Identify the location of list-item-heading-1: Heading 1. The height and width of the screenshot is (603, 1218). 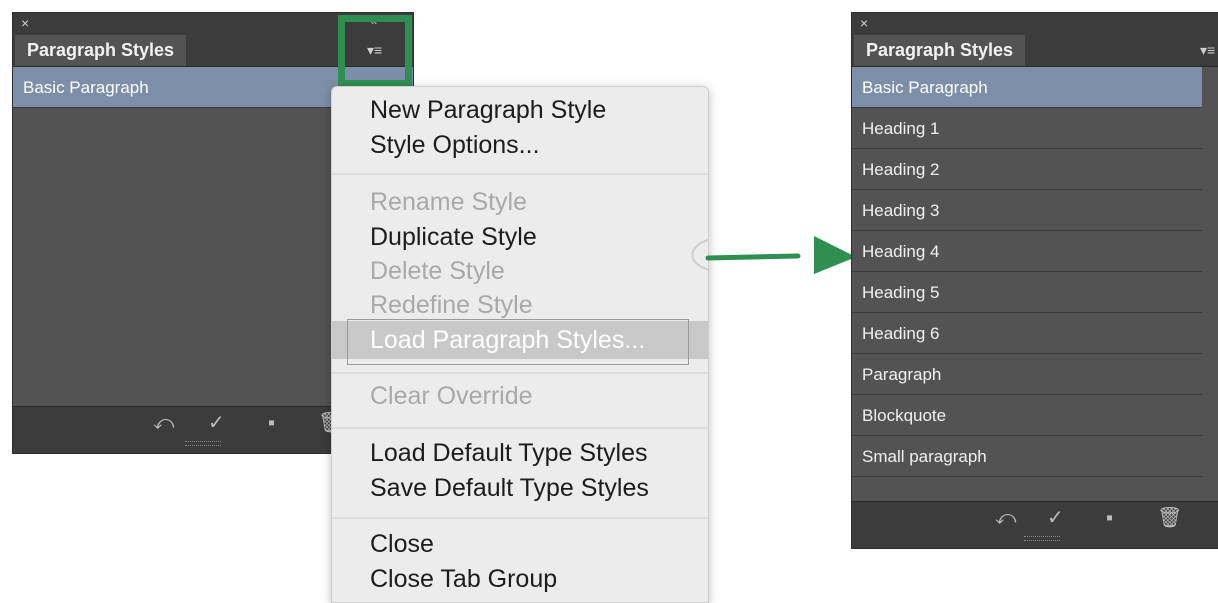
(1027, 128).